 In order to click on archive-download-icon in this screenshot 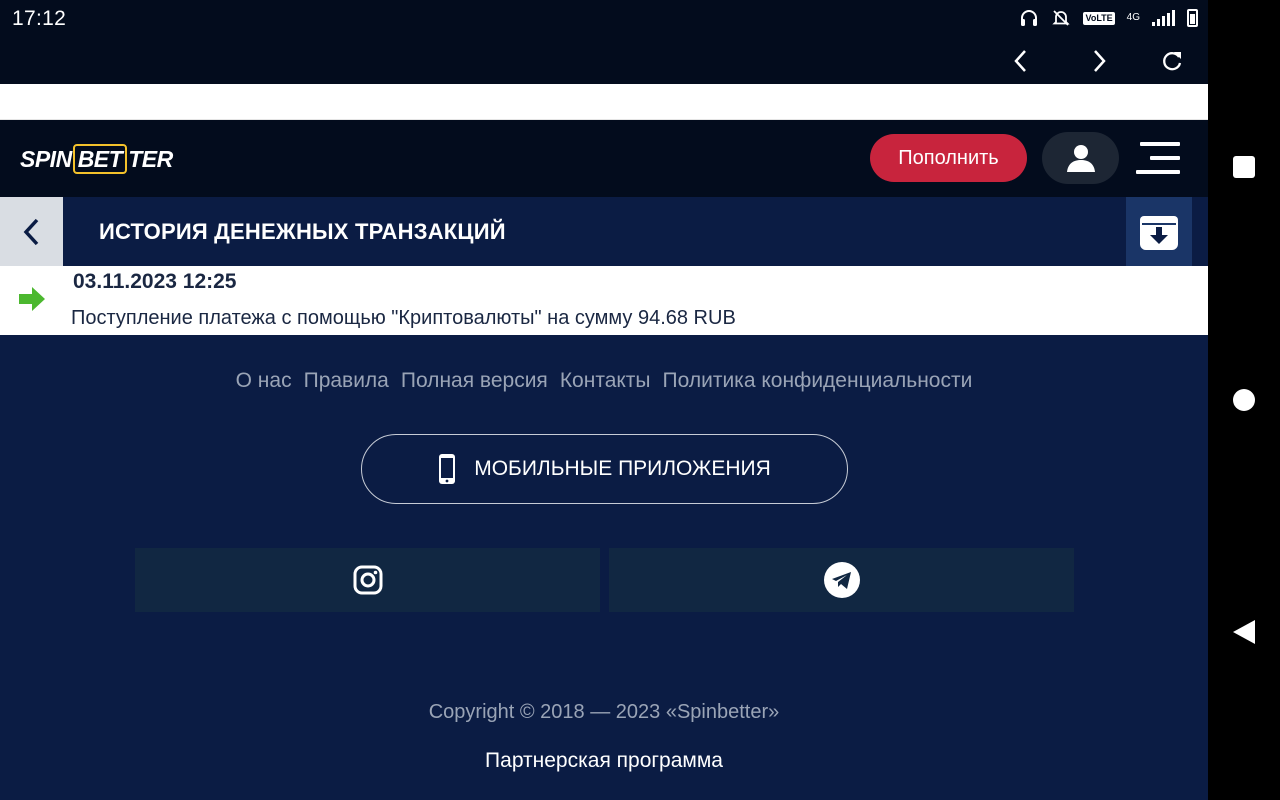, I will do `click(1159, 232)`.